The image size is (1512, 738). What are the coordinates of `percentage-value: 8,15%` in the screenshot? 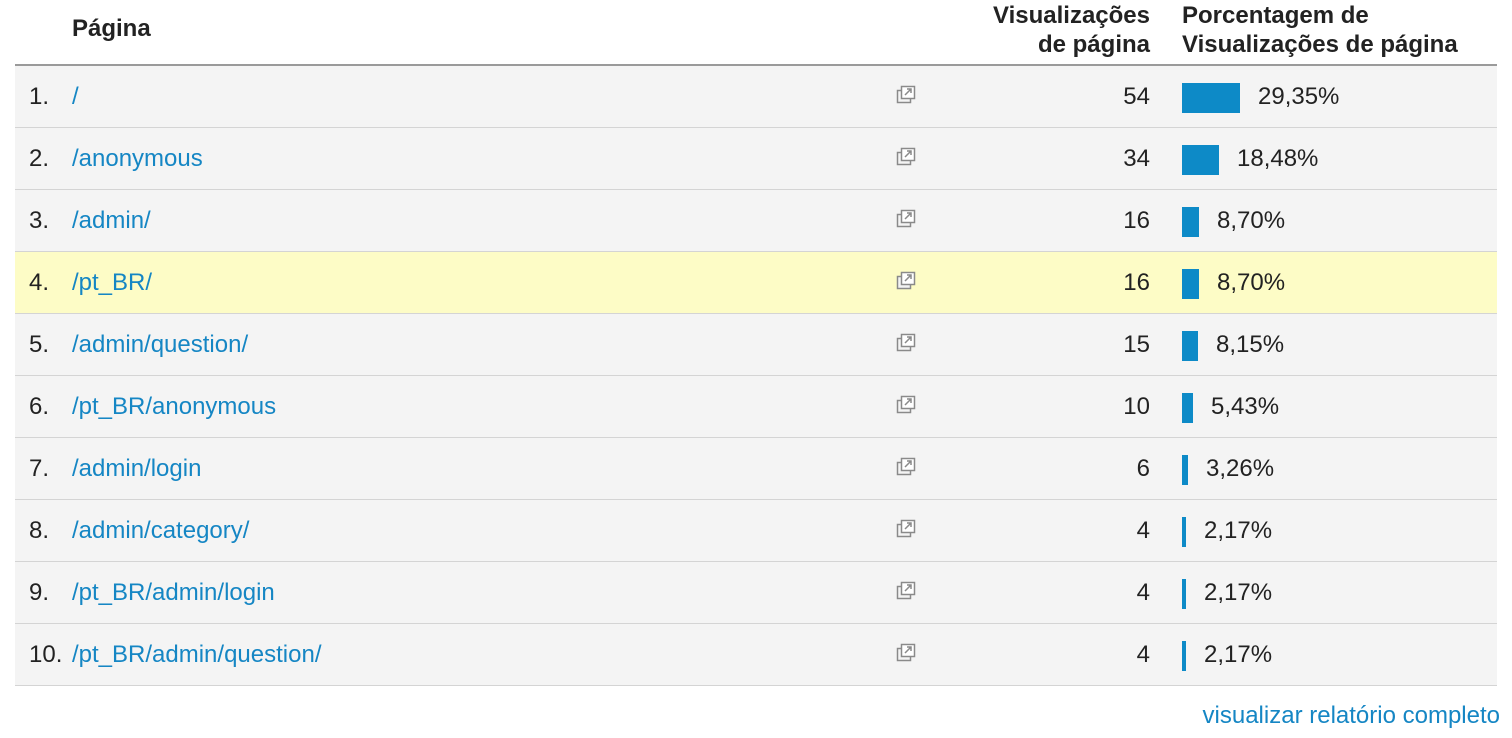 It's located at (1250, 344).